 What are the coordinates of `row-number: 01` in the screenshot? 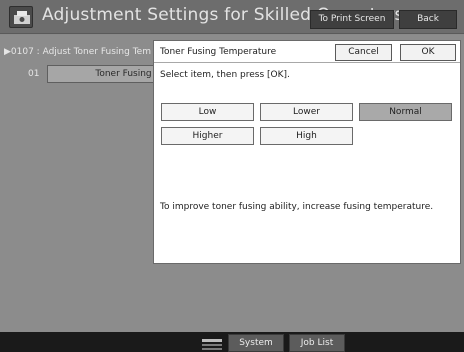 It's located at (34, 74).